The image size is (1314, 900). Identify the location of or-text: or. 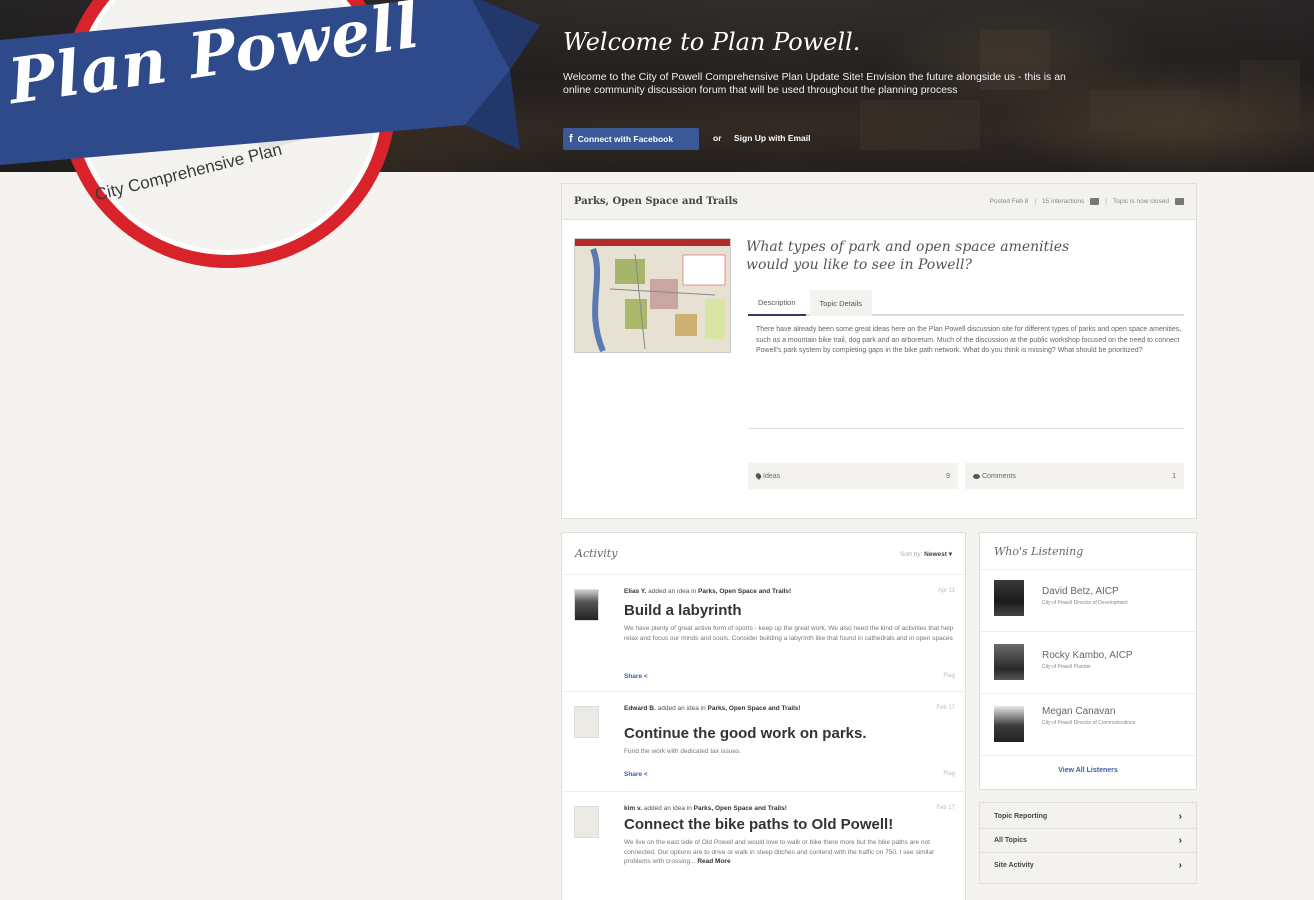
(717, 138).